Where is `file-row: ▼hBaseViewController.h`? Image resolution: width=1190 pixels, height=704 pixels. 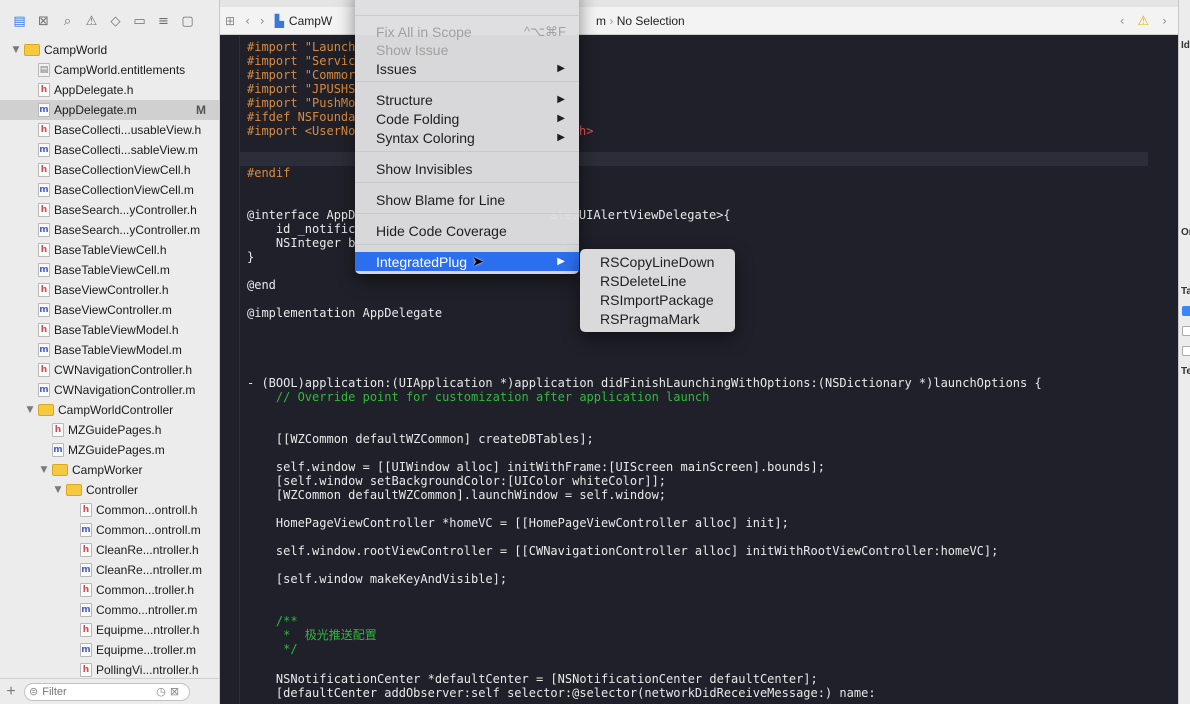 file-row: ▼hBaseViewController.h is located at coordinates (109, 290).